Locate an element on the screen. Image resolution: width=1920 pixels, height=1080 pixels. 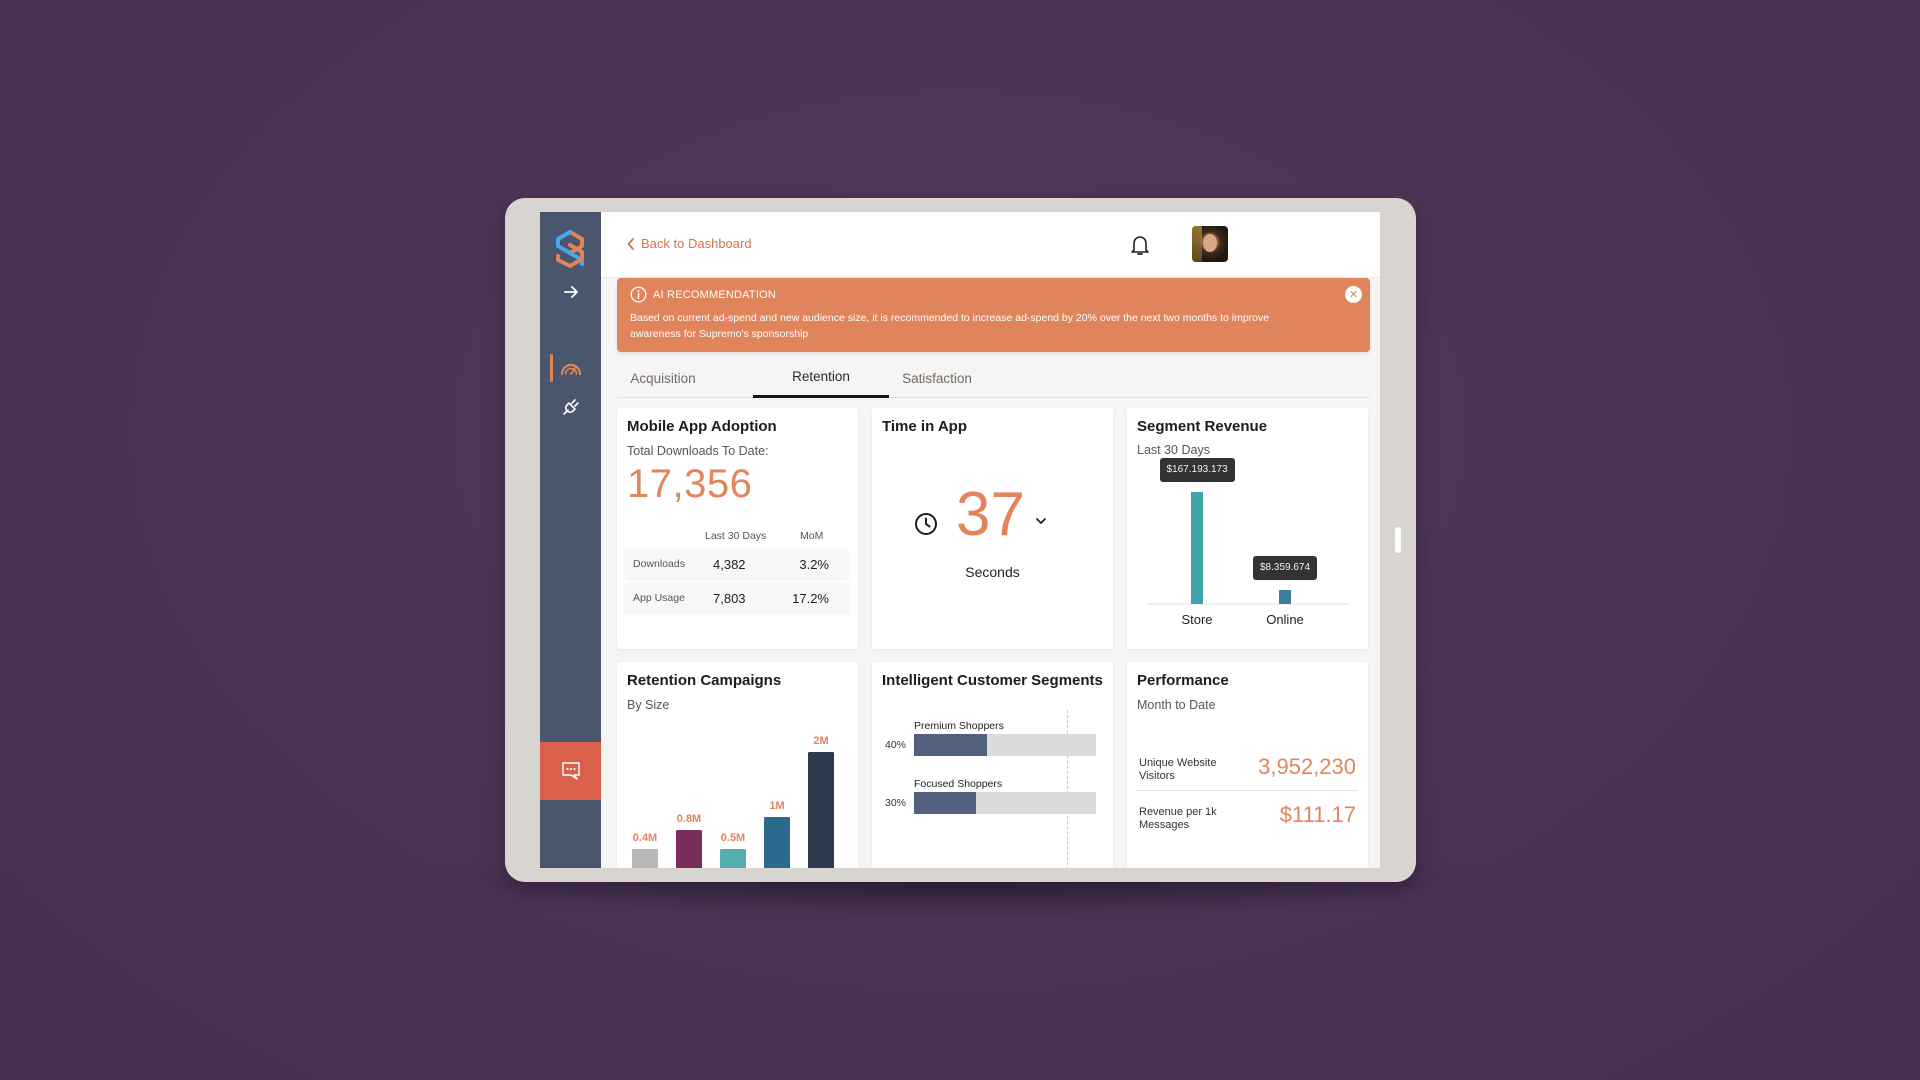
home-indicator is located at coordinates (1398, 540).